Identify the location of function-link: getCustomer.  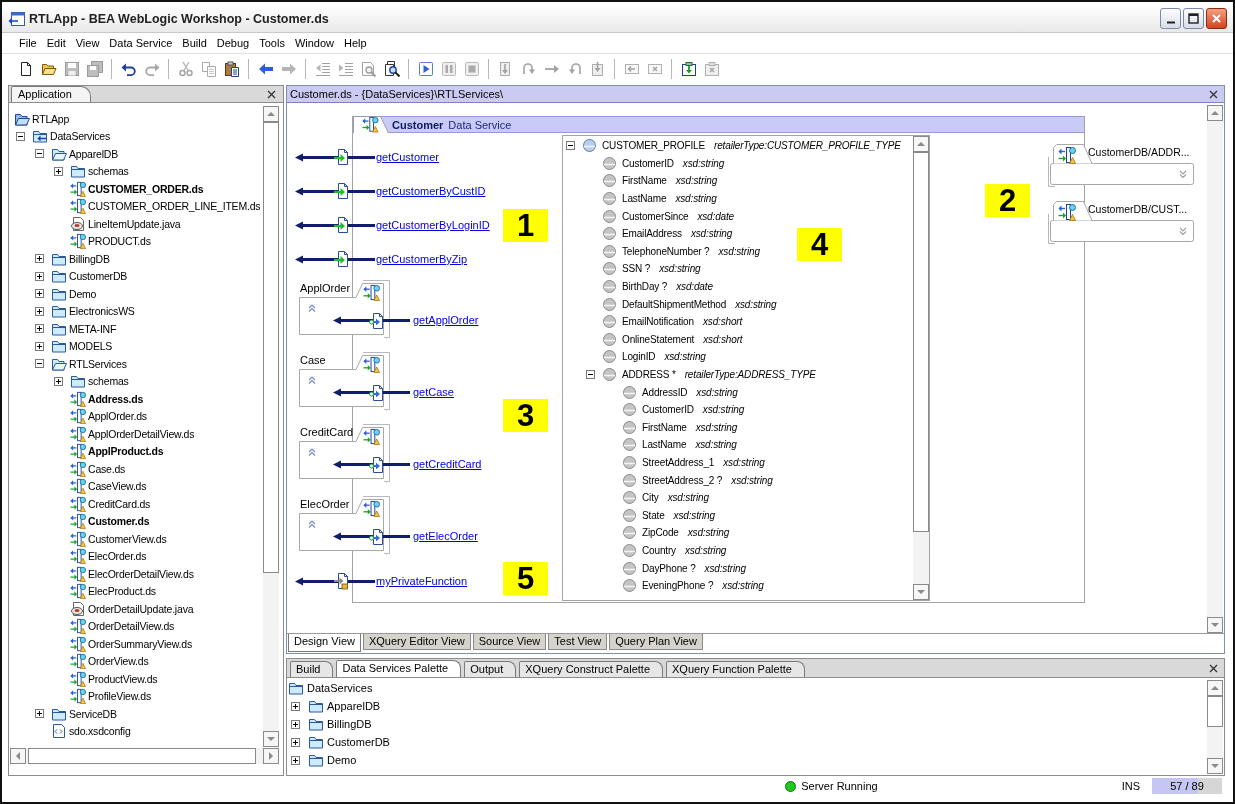
(407, 157).